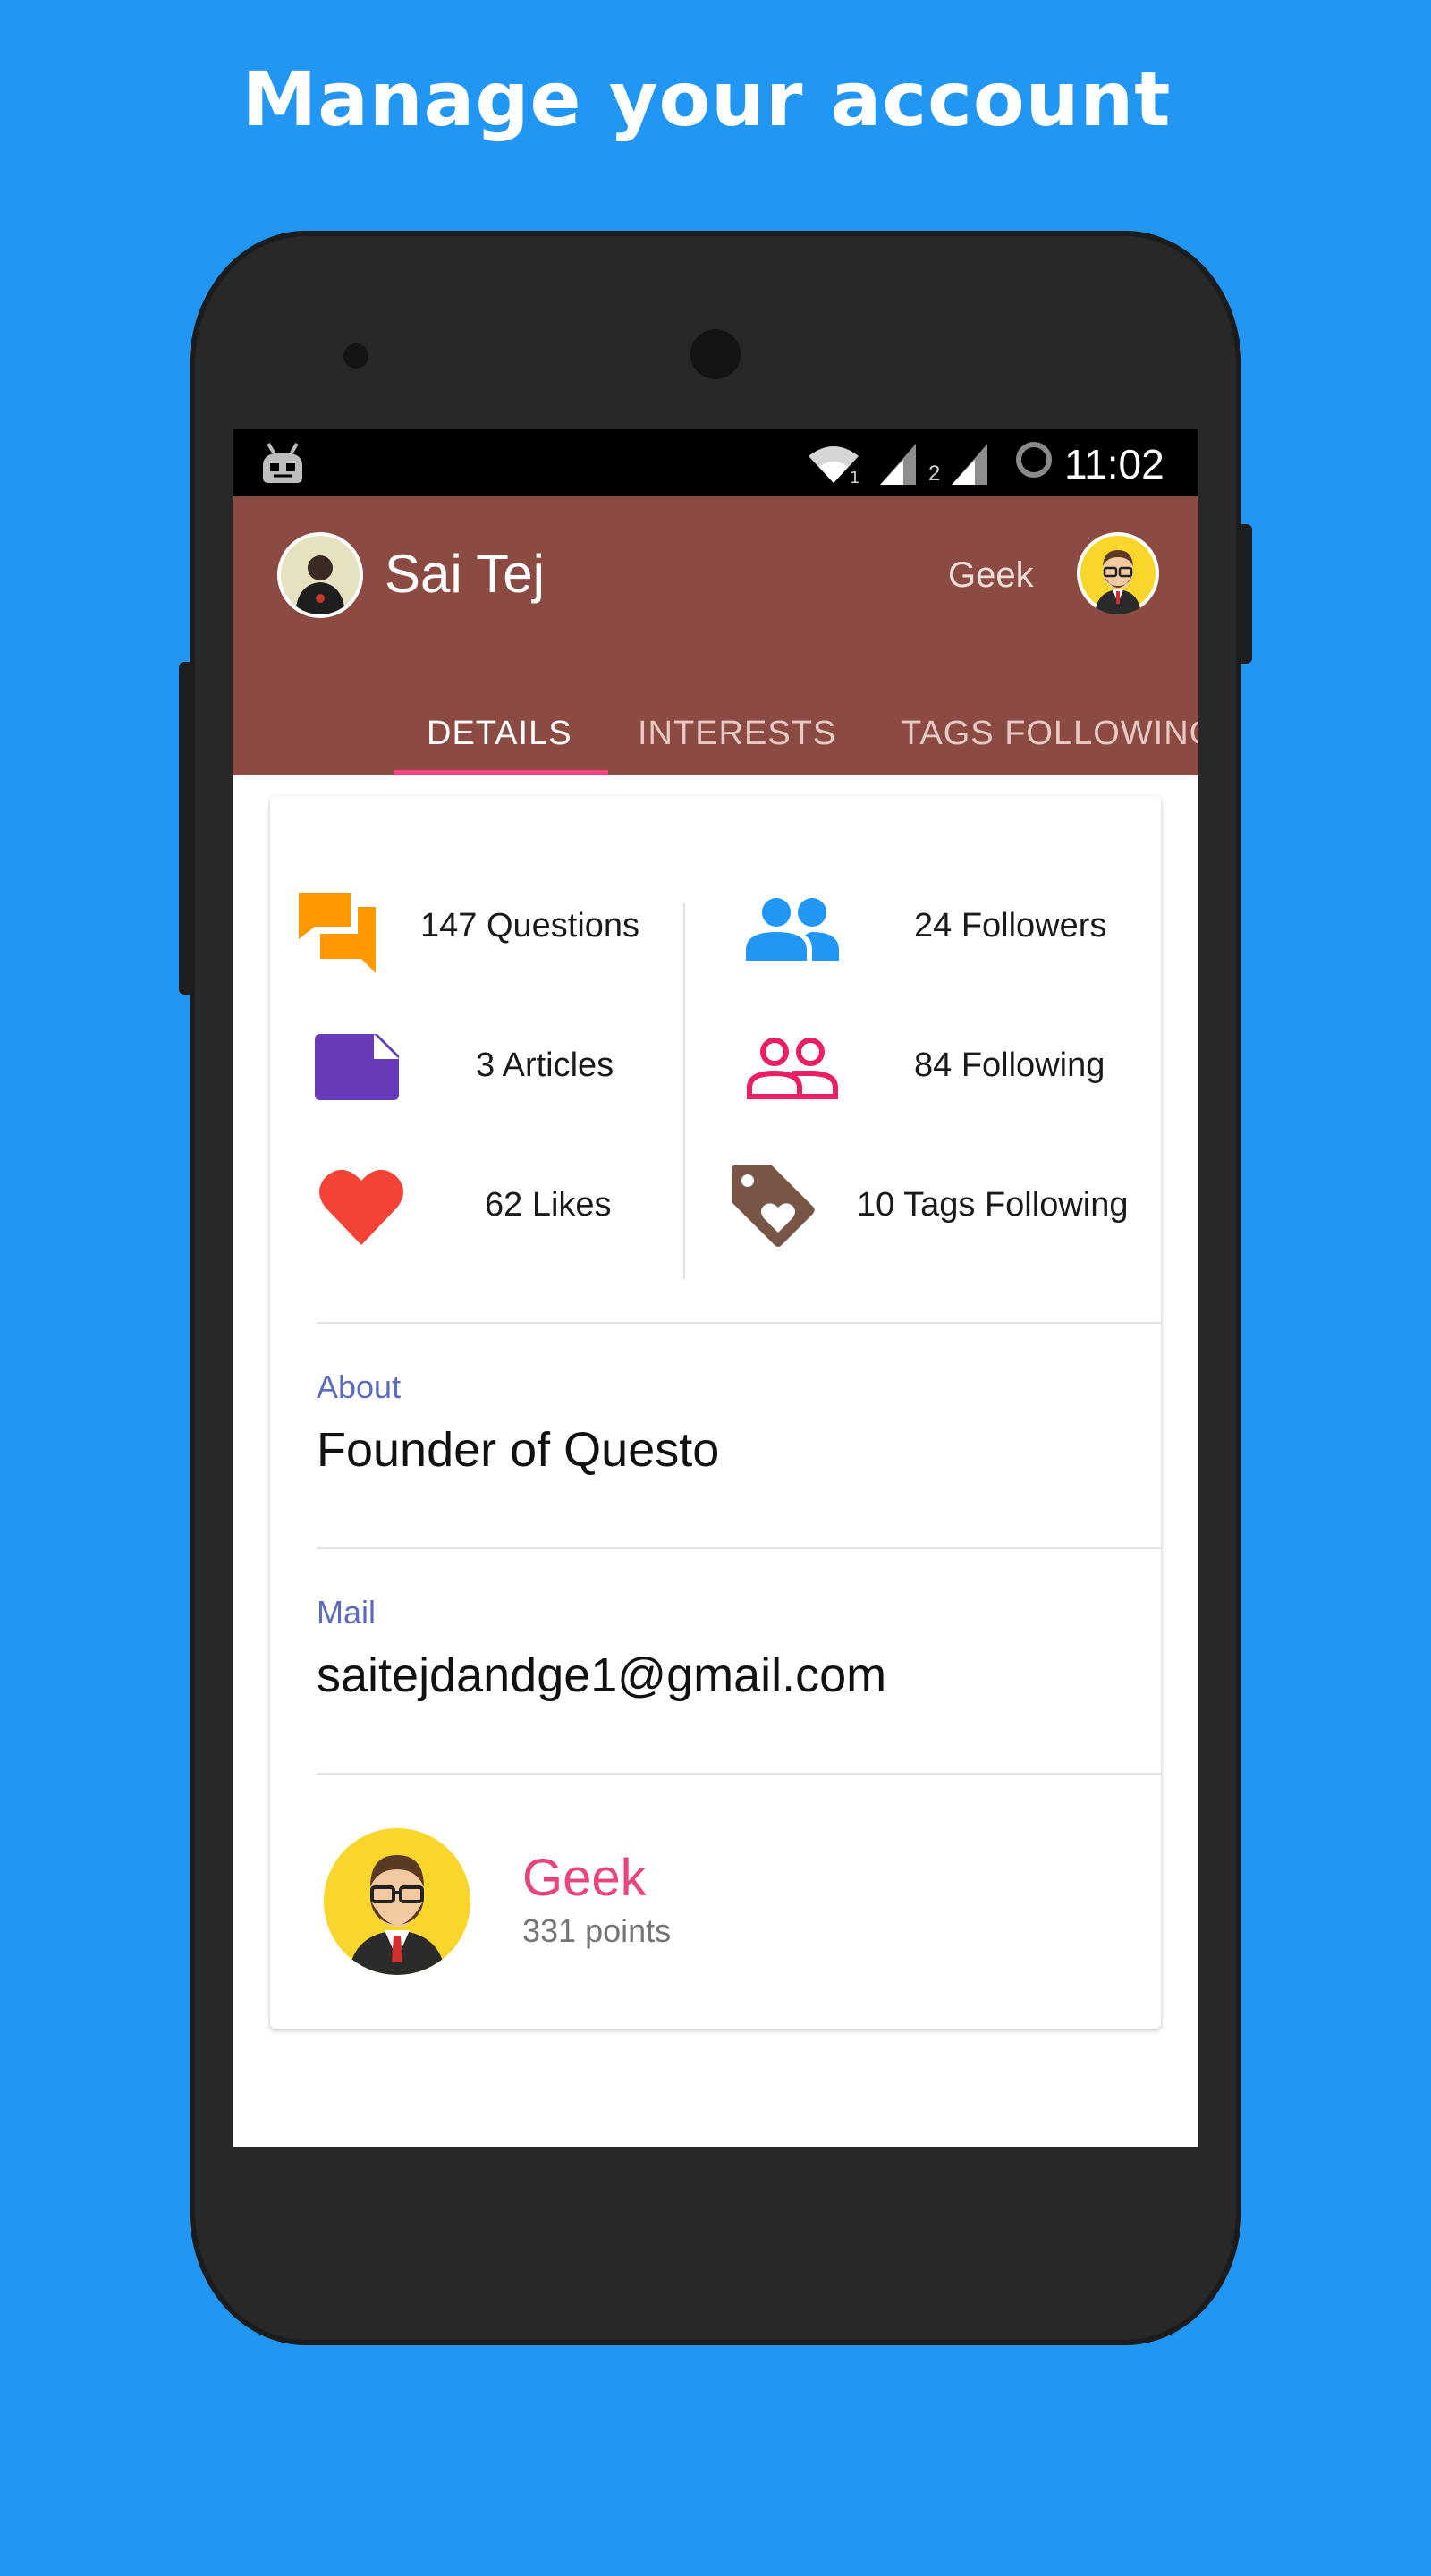 The width and height of the screenshot is (1431, 2576). I want to click on phone-power-button, so click(1245, 594).